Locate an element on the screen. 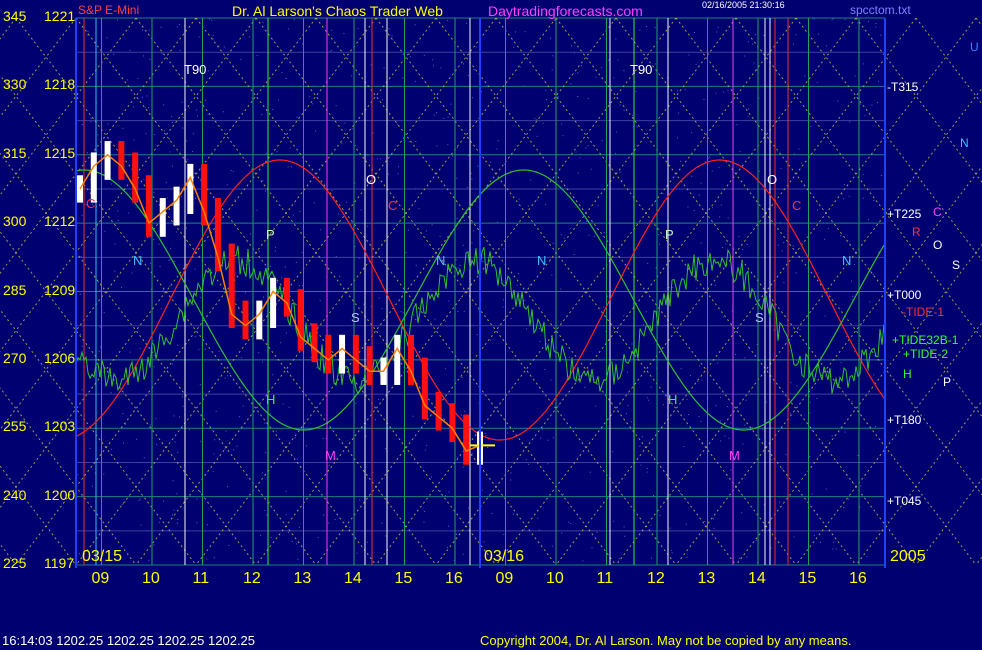 Image resolution: width=982 pixels, height=650 pixels. right-label: R is located at coordinates (916, 232).